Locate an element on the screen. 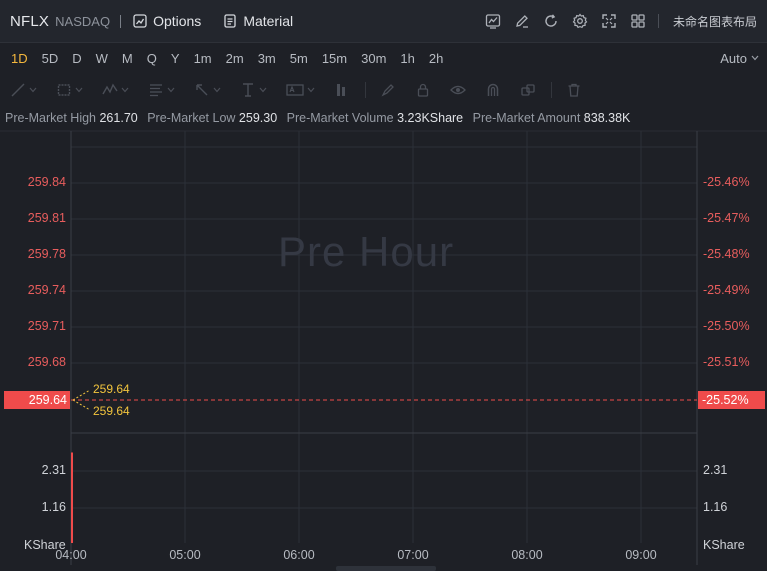 The height and width of the screenshot is (571, 767). measure-icon is located at coordinates (248, 90).